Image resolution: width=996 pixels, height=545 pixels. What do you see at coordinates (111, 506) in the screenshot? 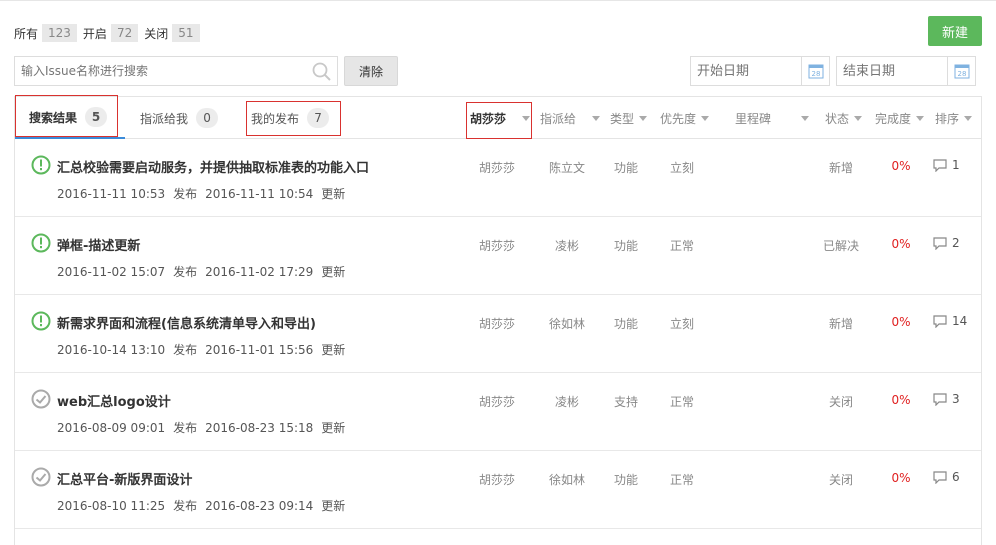
I see `created-time: 2016-08-10 11:25` at bounding box center [111, 506].